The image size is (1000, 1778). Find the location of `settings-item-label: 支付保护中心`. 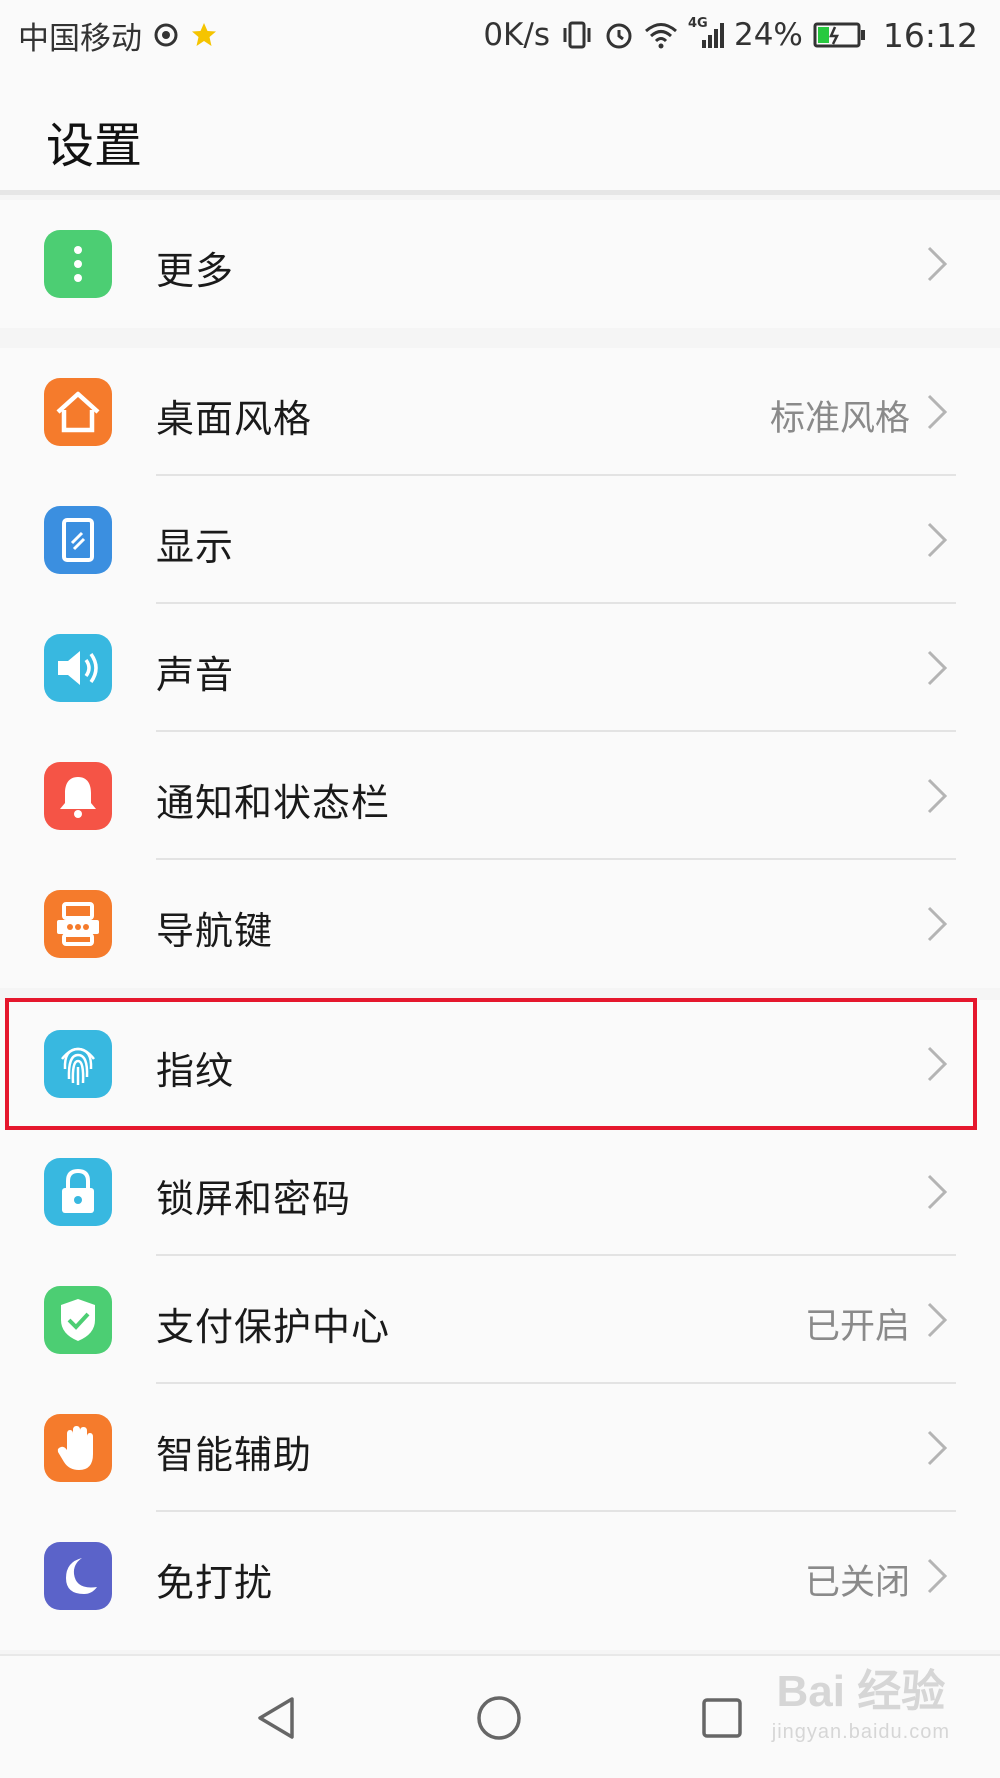

settings-item-label: 支付保护中心 is located at coordinates (273, 1327).